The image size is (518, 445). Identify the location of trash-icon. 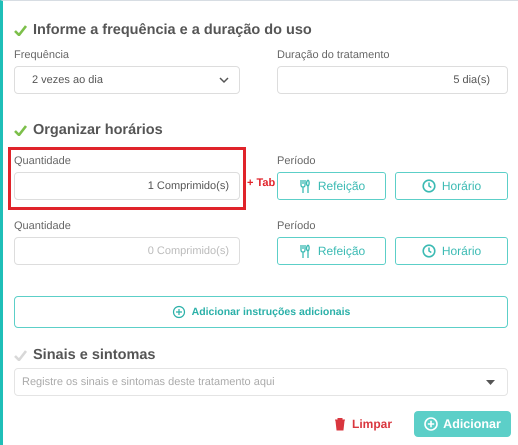
(339, 424).